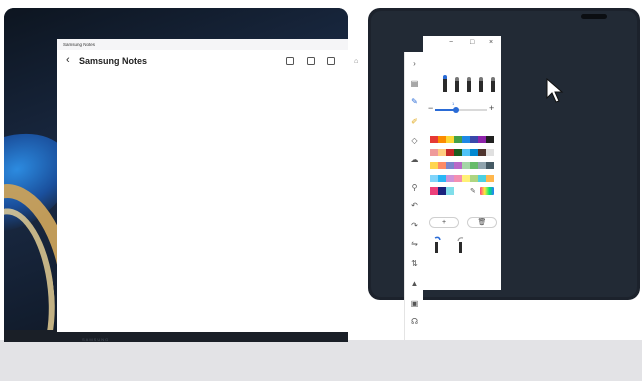  I want to click on size-slider-fill, so click(445, 110).